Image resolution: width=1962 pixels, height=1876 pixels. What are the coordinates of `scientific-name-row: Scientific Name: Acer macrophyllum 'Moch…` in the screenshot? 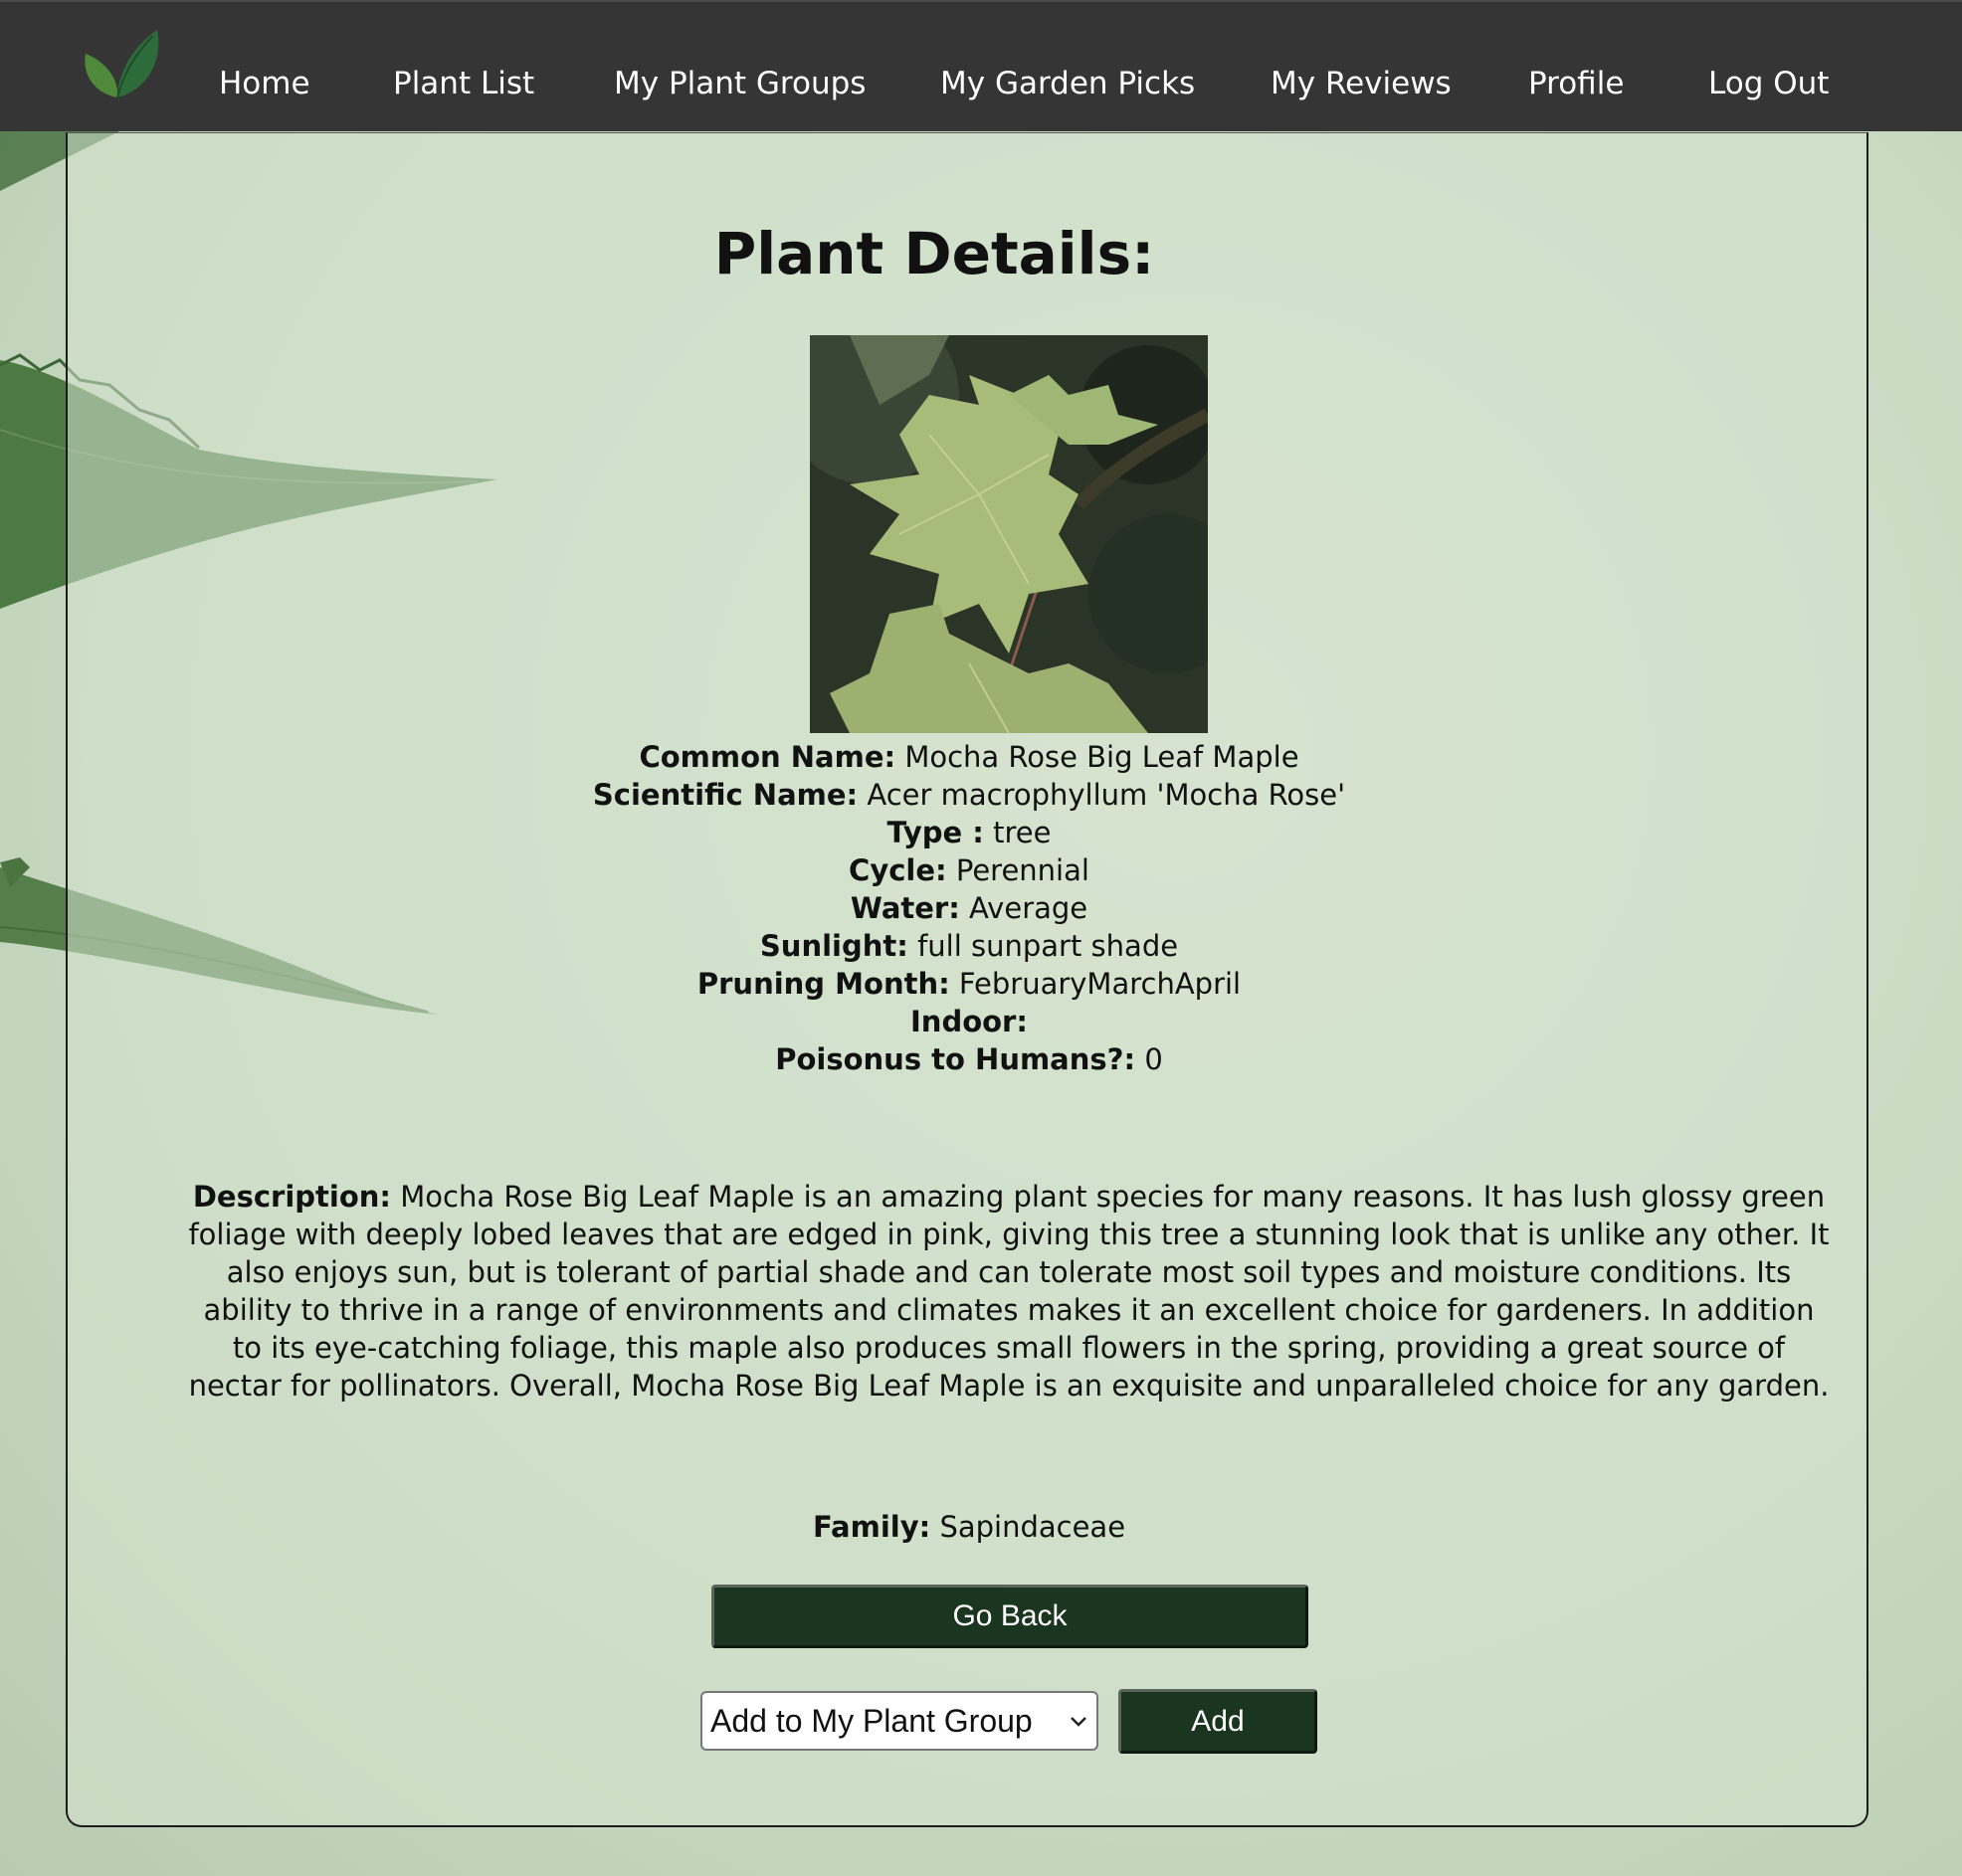 It's located at (969, 795).